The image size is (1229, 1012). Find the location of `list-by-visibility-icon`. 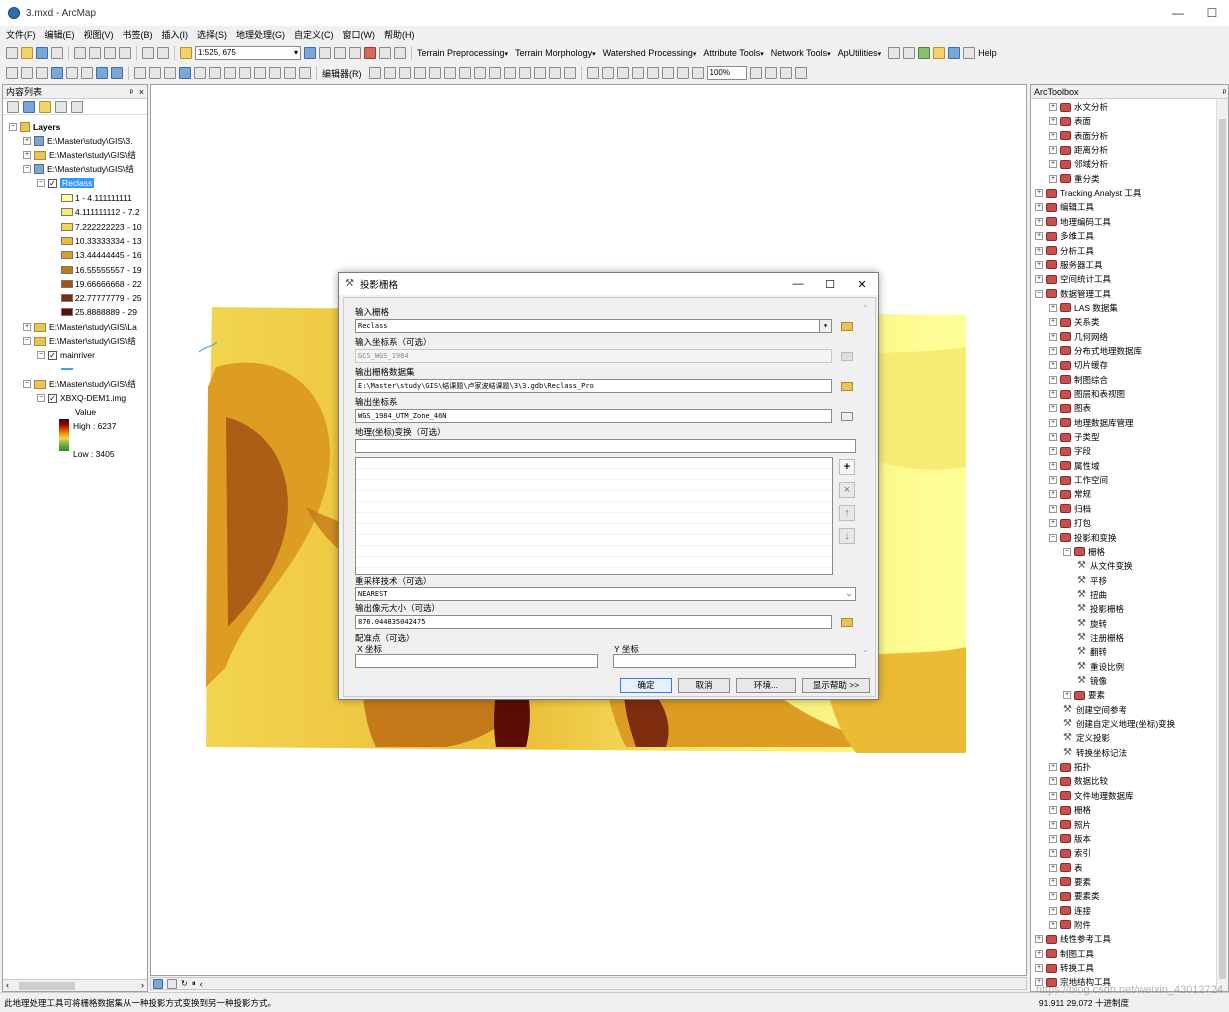

list-by-visibility-icon is located at coordinates (45, 106).